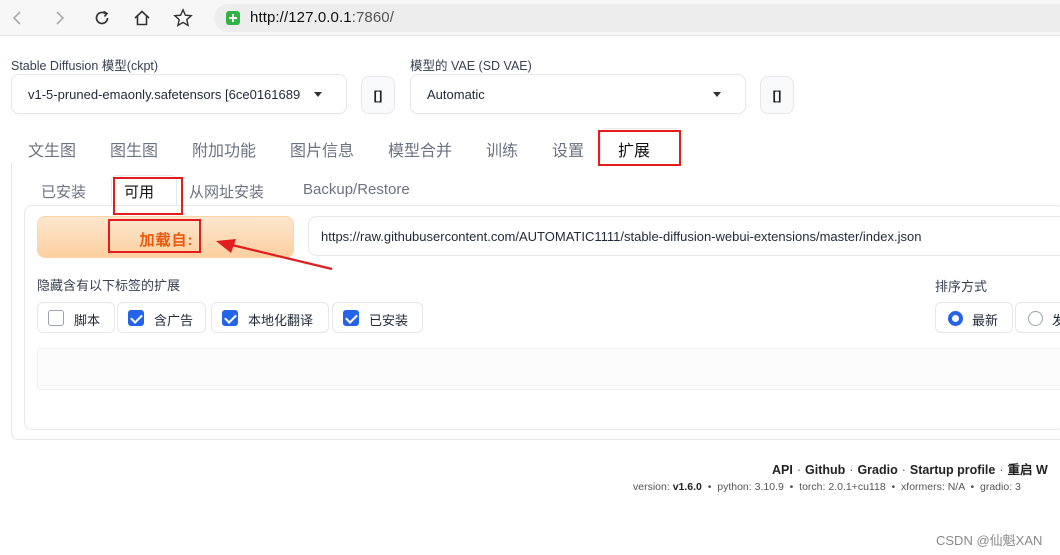 This screenshot has width=1060, height=555. Describe the element at coordinates (933, 487) in the screenshot. I see `xformers-version: xformers: N/A` at that location.